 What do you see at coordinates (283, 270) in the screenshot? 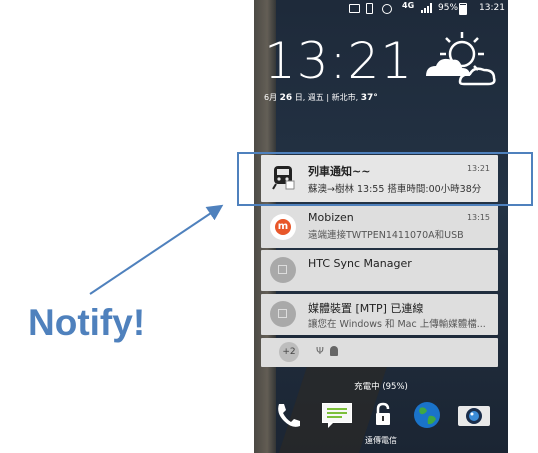
I see `sync-icon` at bounding box center [283, 270].